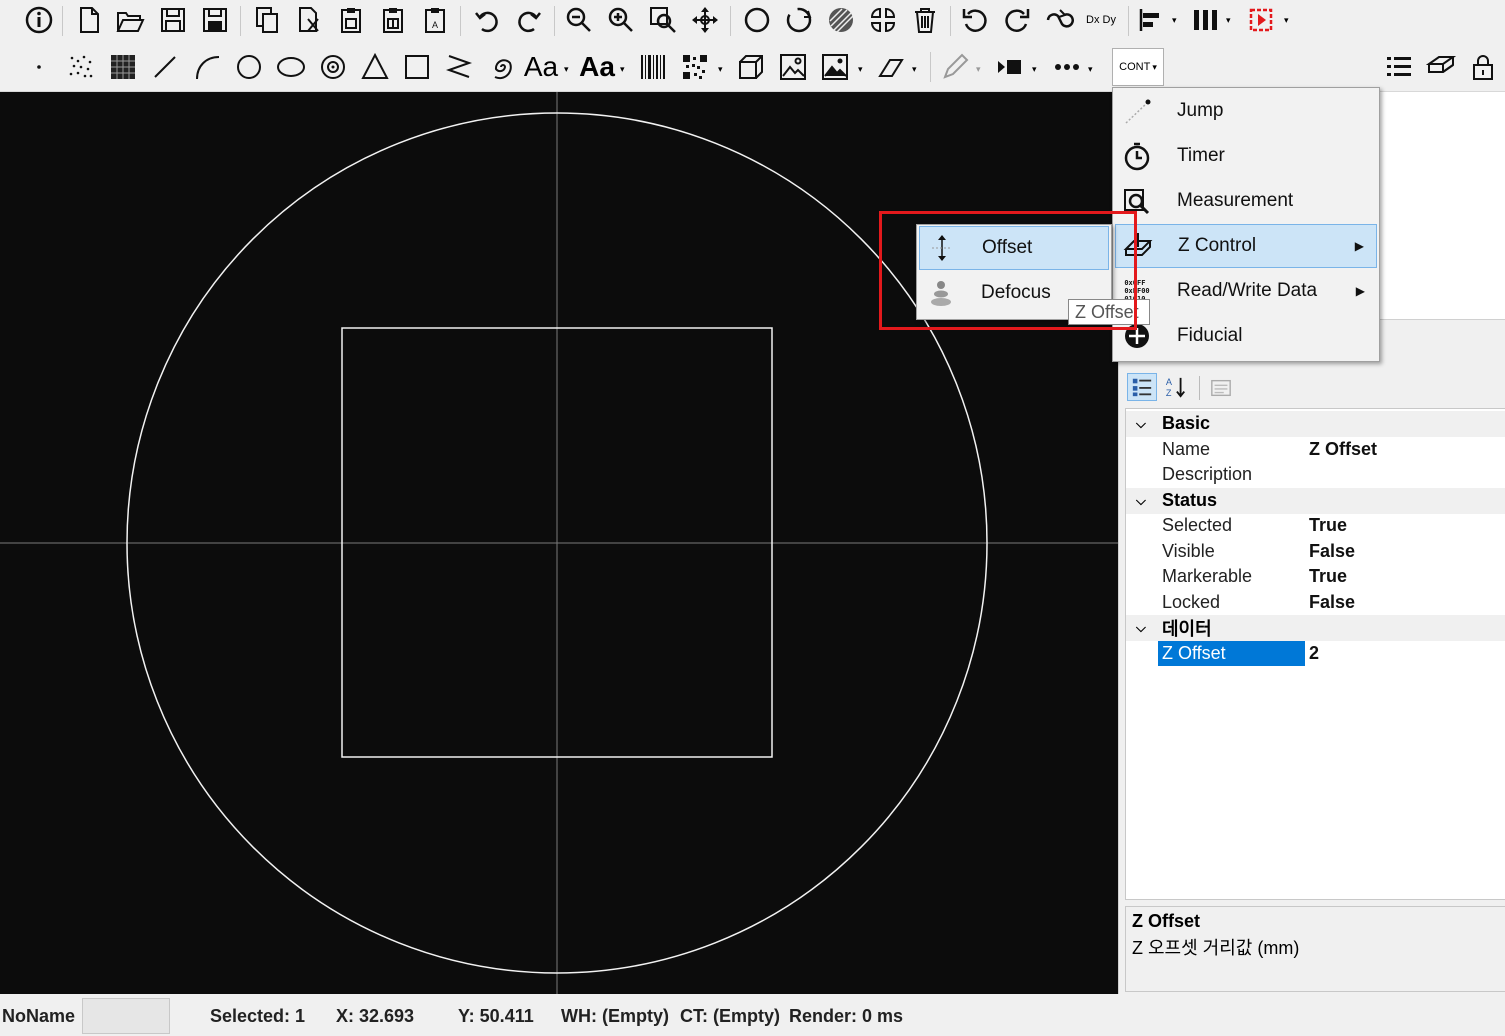  Describe the element at coordinates (1141, 628) in the screenshot. I see `collapse-data-icon: ⌵` at that location.